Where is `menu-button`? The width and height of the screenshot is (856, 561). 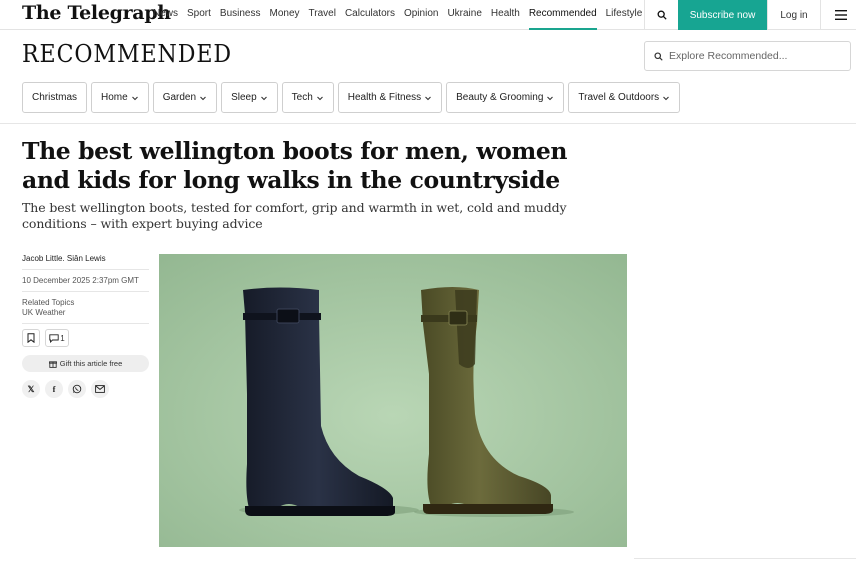
menu-button is located at coordinates (841, 15).